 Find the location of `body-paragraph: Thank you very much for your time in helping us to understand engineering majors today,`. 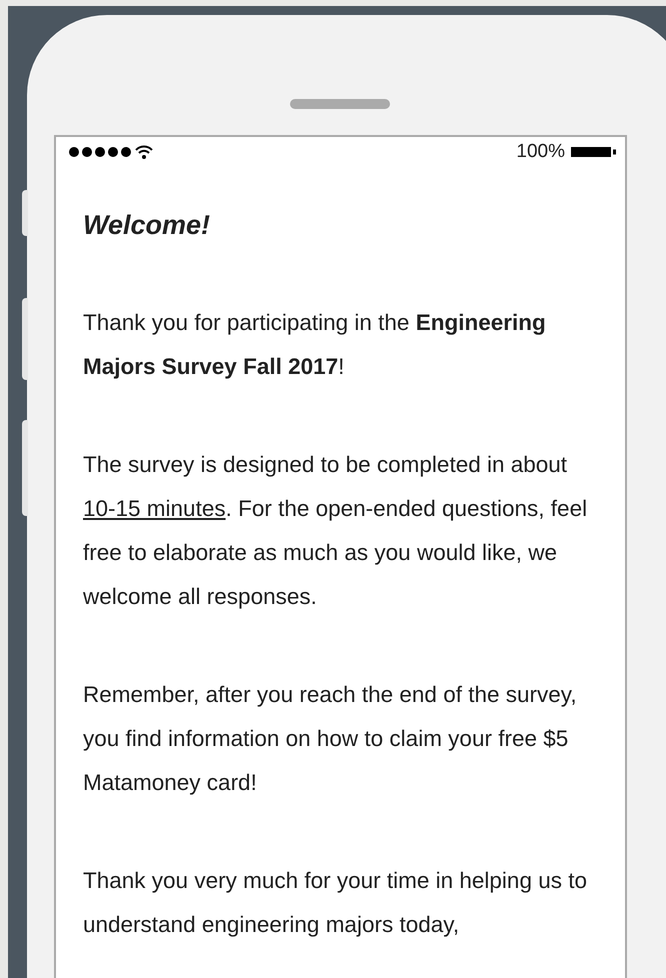

body-paragraph: Thank you very much for your time in helping us to understand engineering majors today, is located at coordinates (335, 903).